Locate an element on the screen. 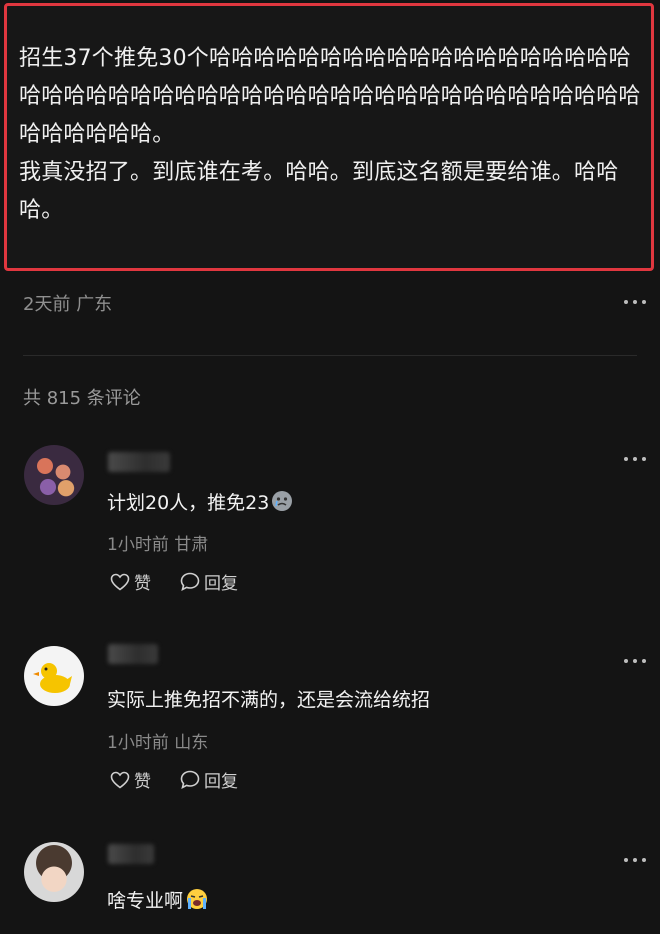  comment-text: 实际上推免招不满的，还是会流给统招 is located at coordinates (269, 700).